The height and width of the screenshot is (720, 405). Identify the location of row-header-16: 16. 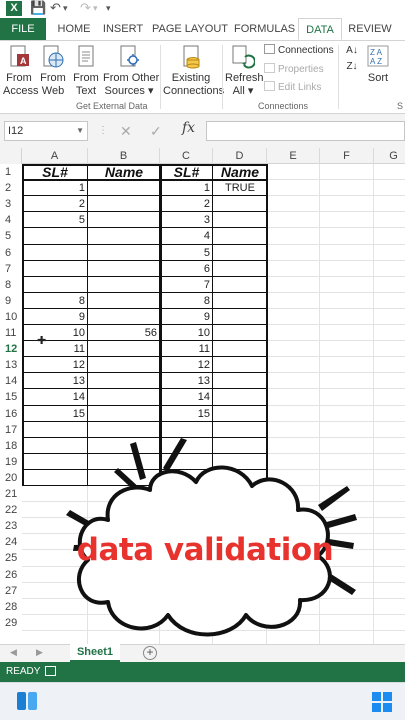
(11, 413).